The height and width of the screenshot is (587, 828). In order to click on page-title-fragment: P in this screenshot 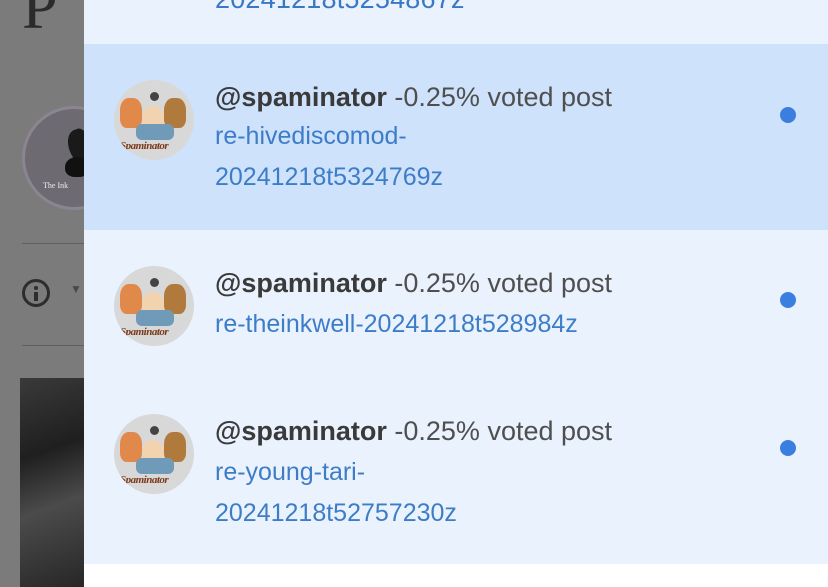, I will do `click(40, 21)`.